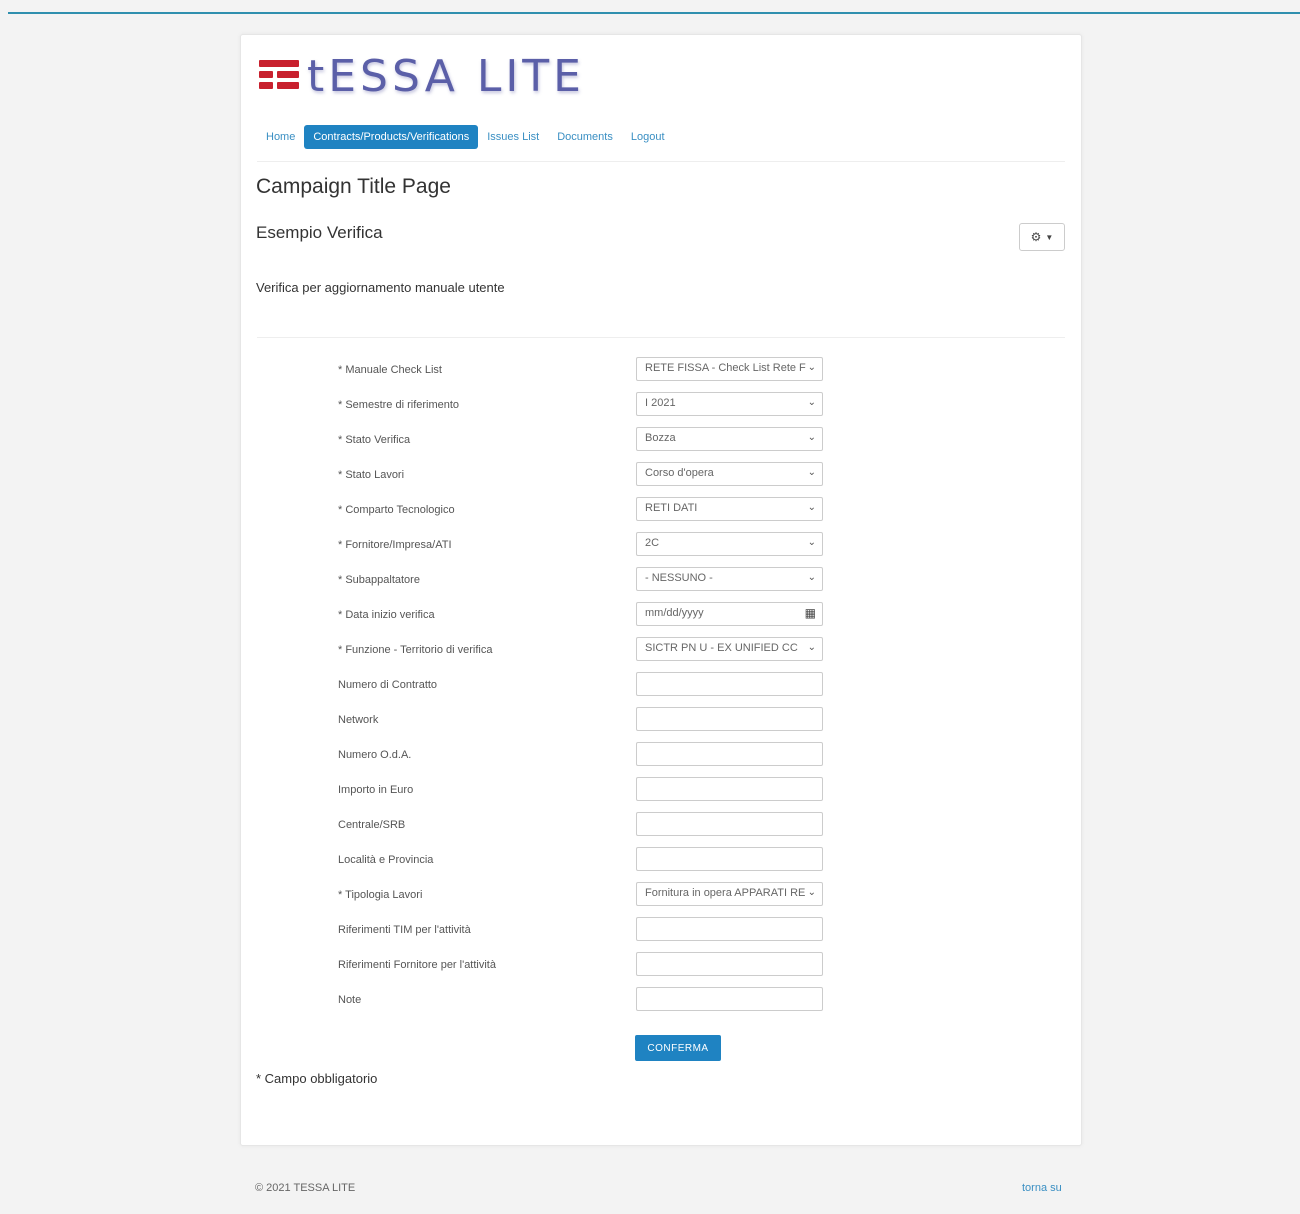 The width and height of the screenshot is (1300, 1214). Describe the element at coordinates (729, 964) in the screenshot. I see `riferimenti-fornitore-input` at that location.